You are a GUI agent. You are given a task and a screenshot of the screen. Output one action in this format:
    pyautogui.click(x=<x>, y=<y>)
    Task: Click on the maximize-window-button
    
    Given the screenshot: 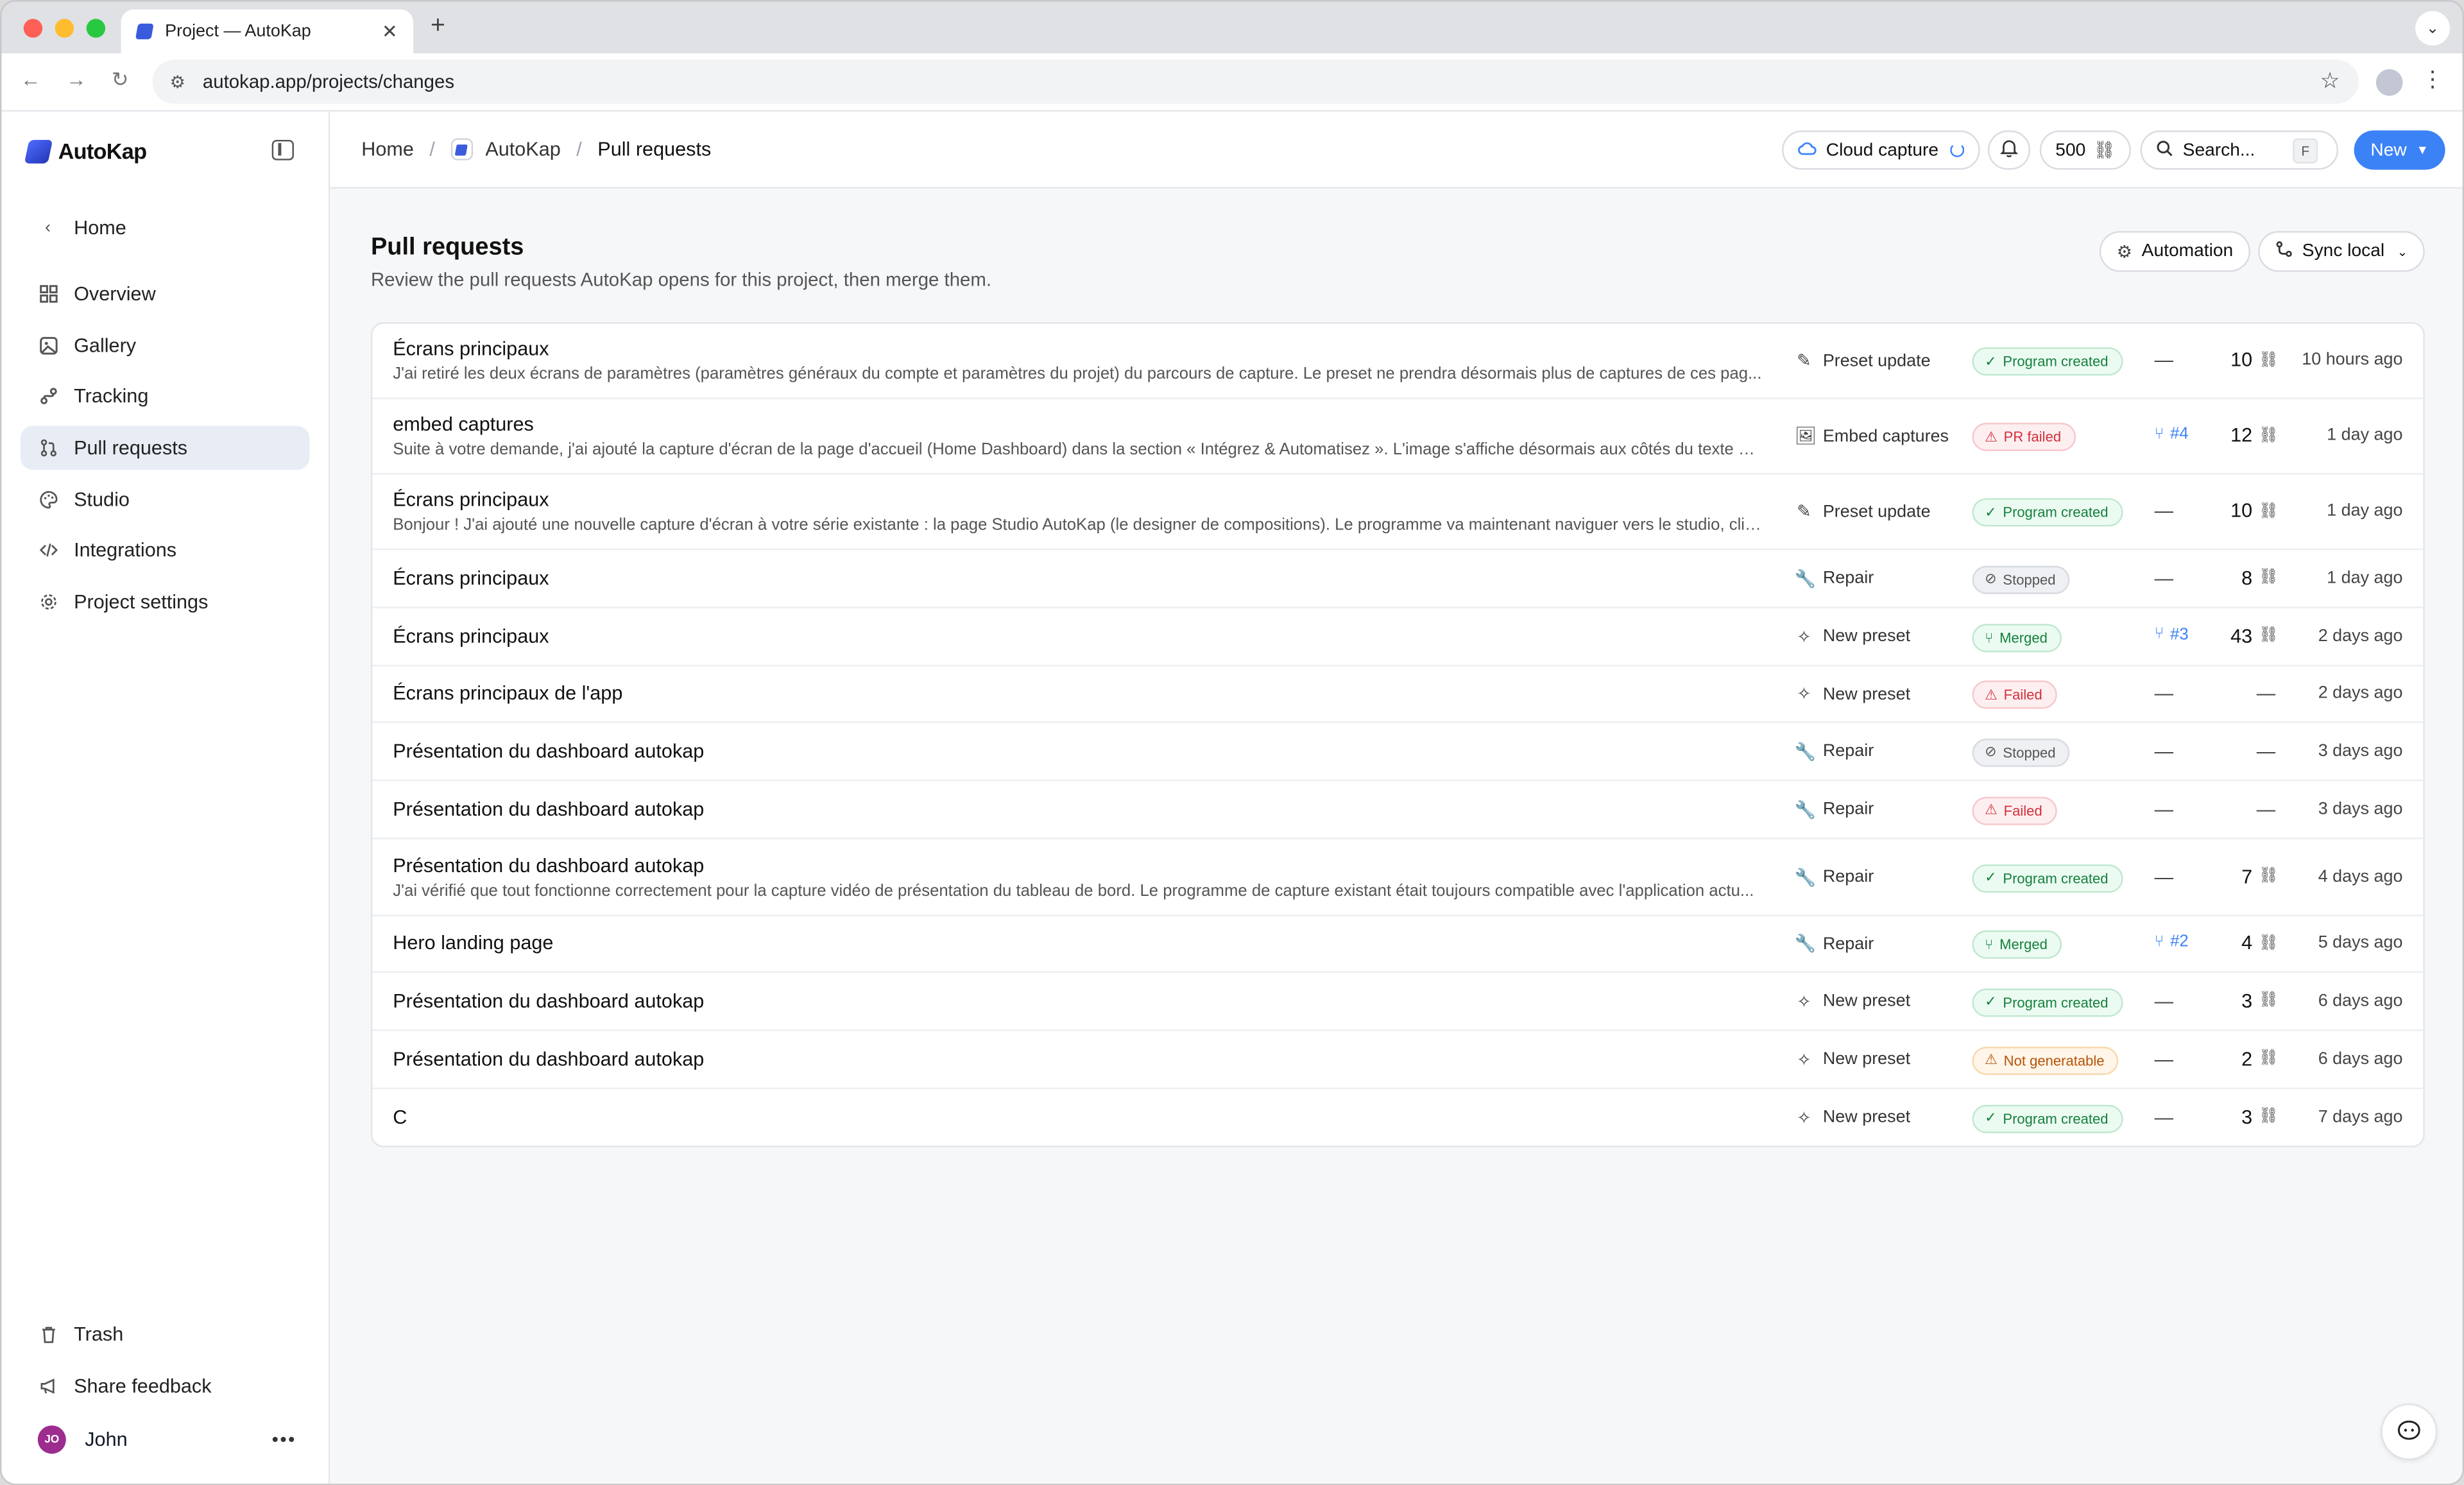 What is the action you would take?
    pyautogui.click(x=96, y=28)
    